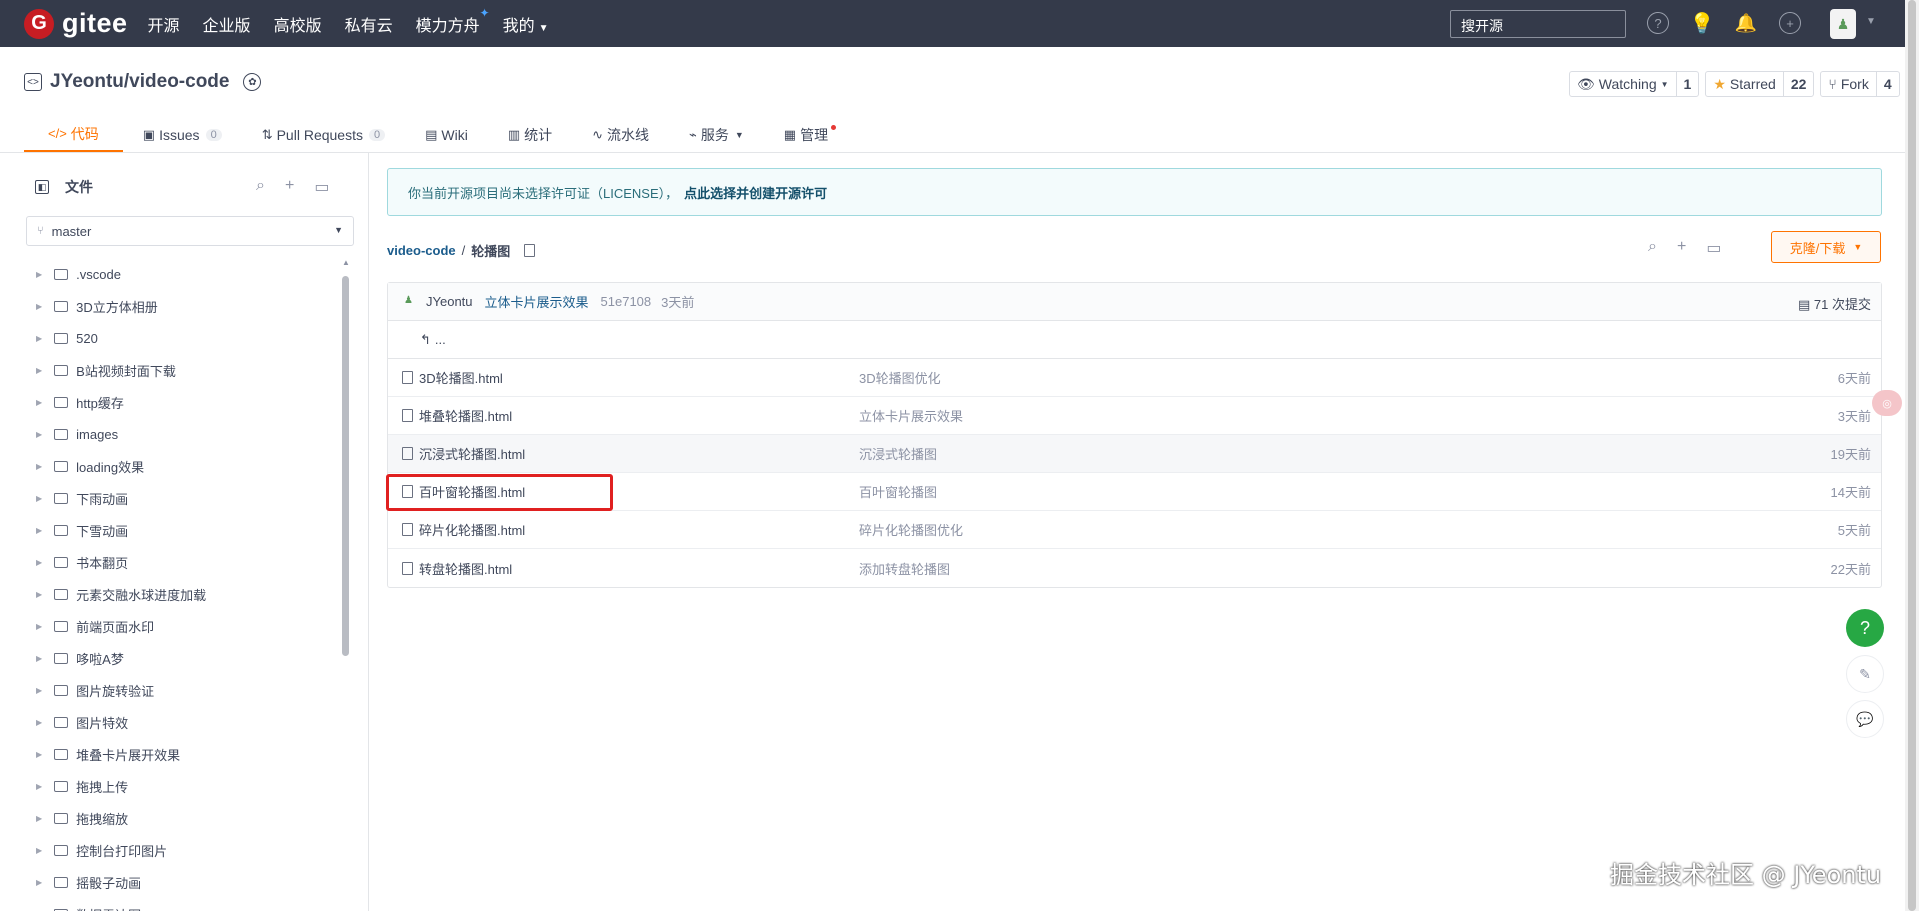 This screenshot has height=911, width=1919. Describe the element at coordinates (252, 82) in the screenshot. I see `badge-icon: ✿` at that location.